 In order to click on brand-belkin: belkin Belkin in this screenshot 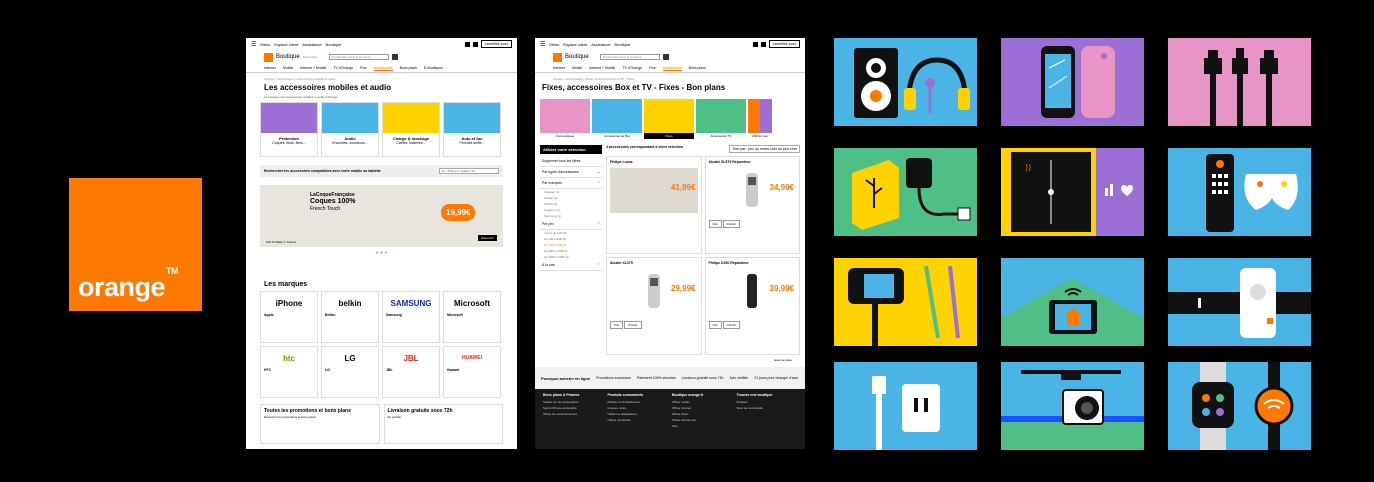, I will do `click(350, 317)`.